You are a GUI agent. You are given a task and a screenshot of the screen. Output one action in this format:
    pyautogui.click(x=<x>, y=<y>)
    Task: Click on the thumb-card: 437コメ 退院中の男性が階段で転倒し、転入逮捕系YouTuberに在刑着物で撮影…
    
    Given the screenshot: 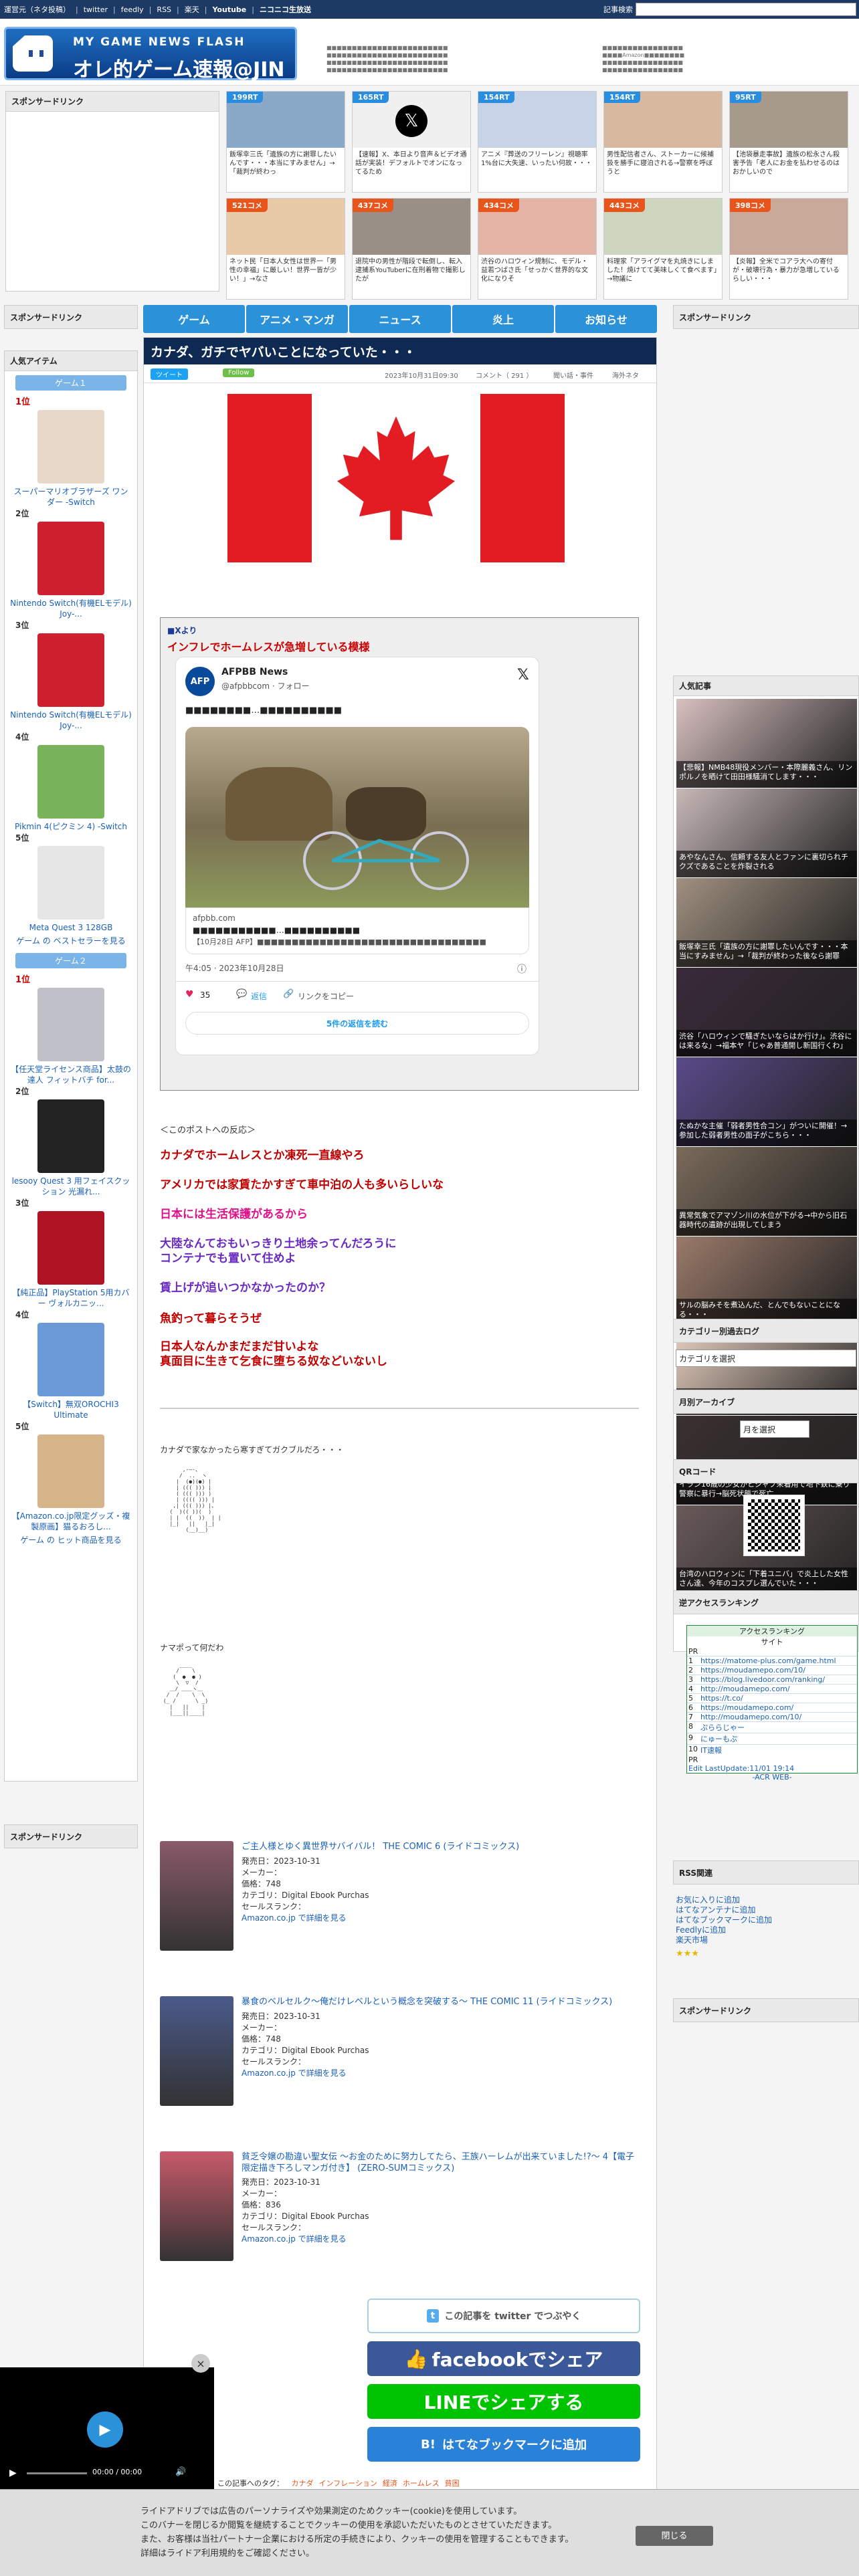 What is the action you would take?
    pyautogui.click(x=411, y=249)
    